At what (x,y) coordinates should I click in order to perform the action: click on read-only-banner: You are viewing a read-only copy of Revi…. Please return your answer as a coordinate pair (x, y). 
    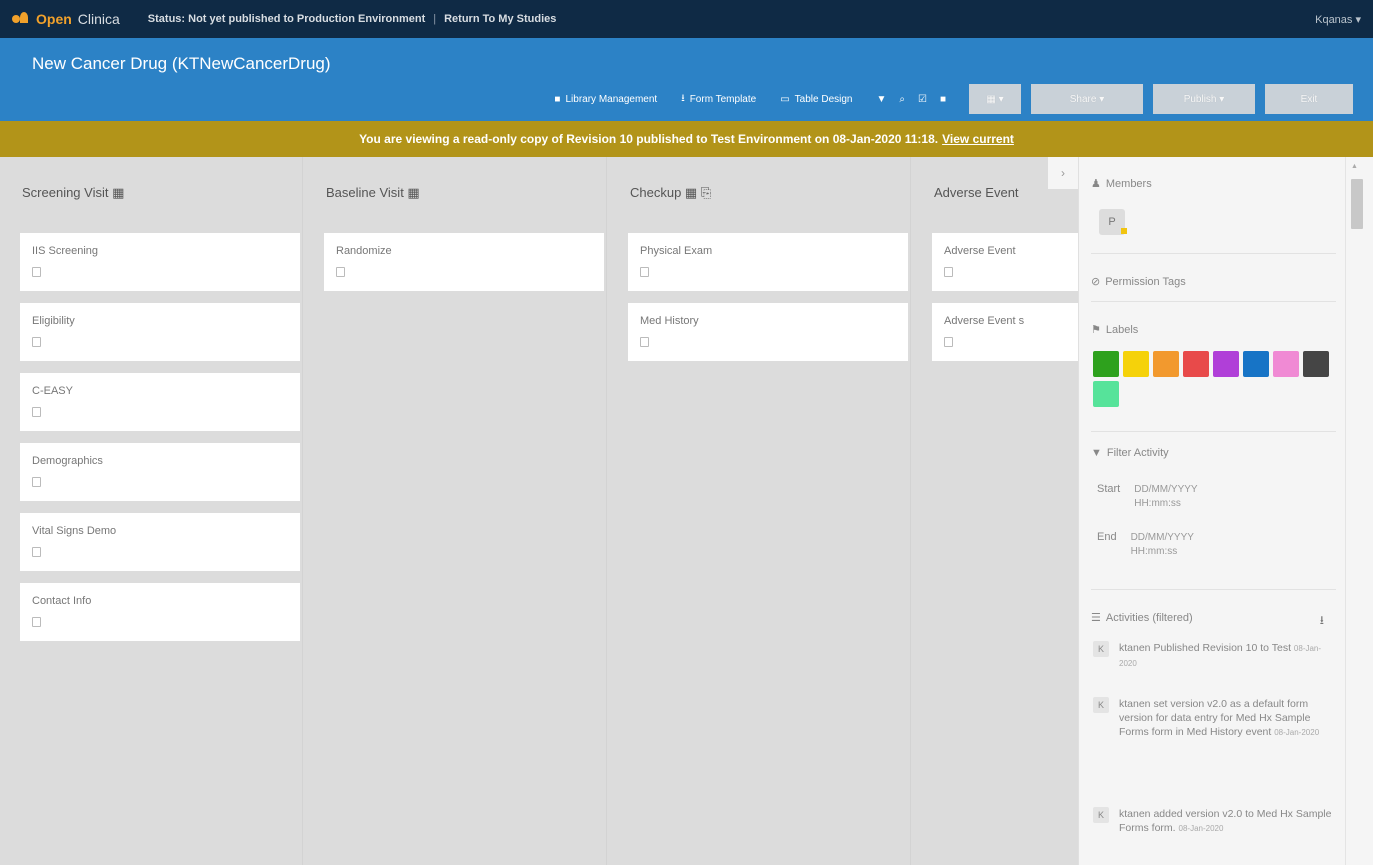
    Looking at the image, I should click on (686, 139).